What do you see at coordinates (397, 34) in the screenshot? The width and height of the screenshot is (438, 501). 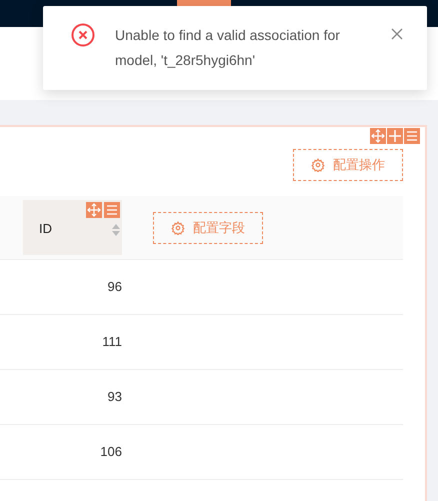 I see `close-icon` at bounding box center [397, 34].